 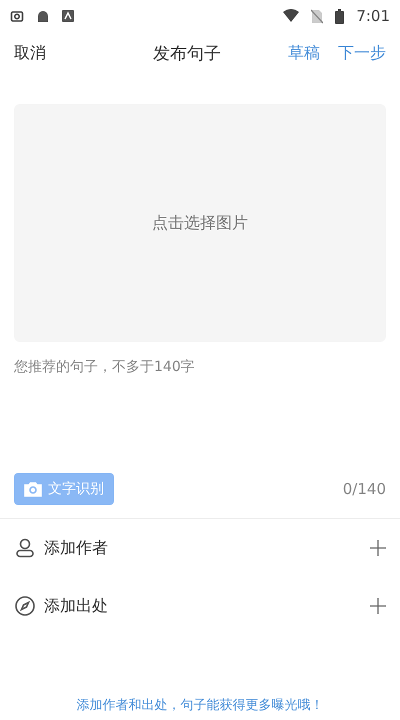 I want to click on next-link: 下一步, so click(x=362, y=53).